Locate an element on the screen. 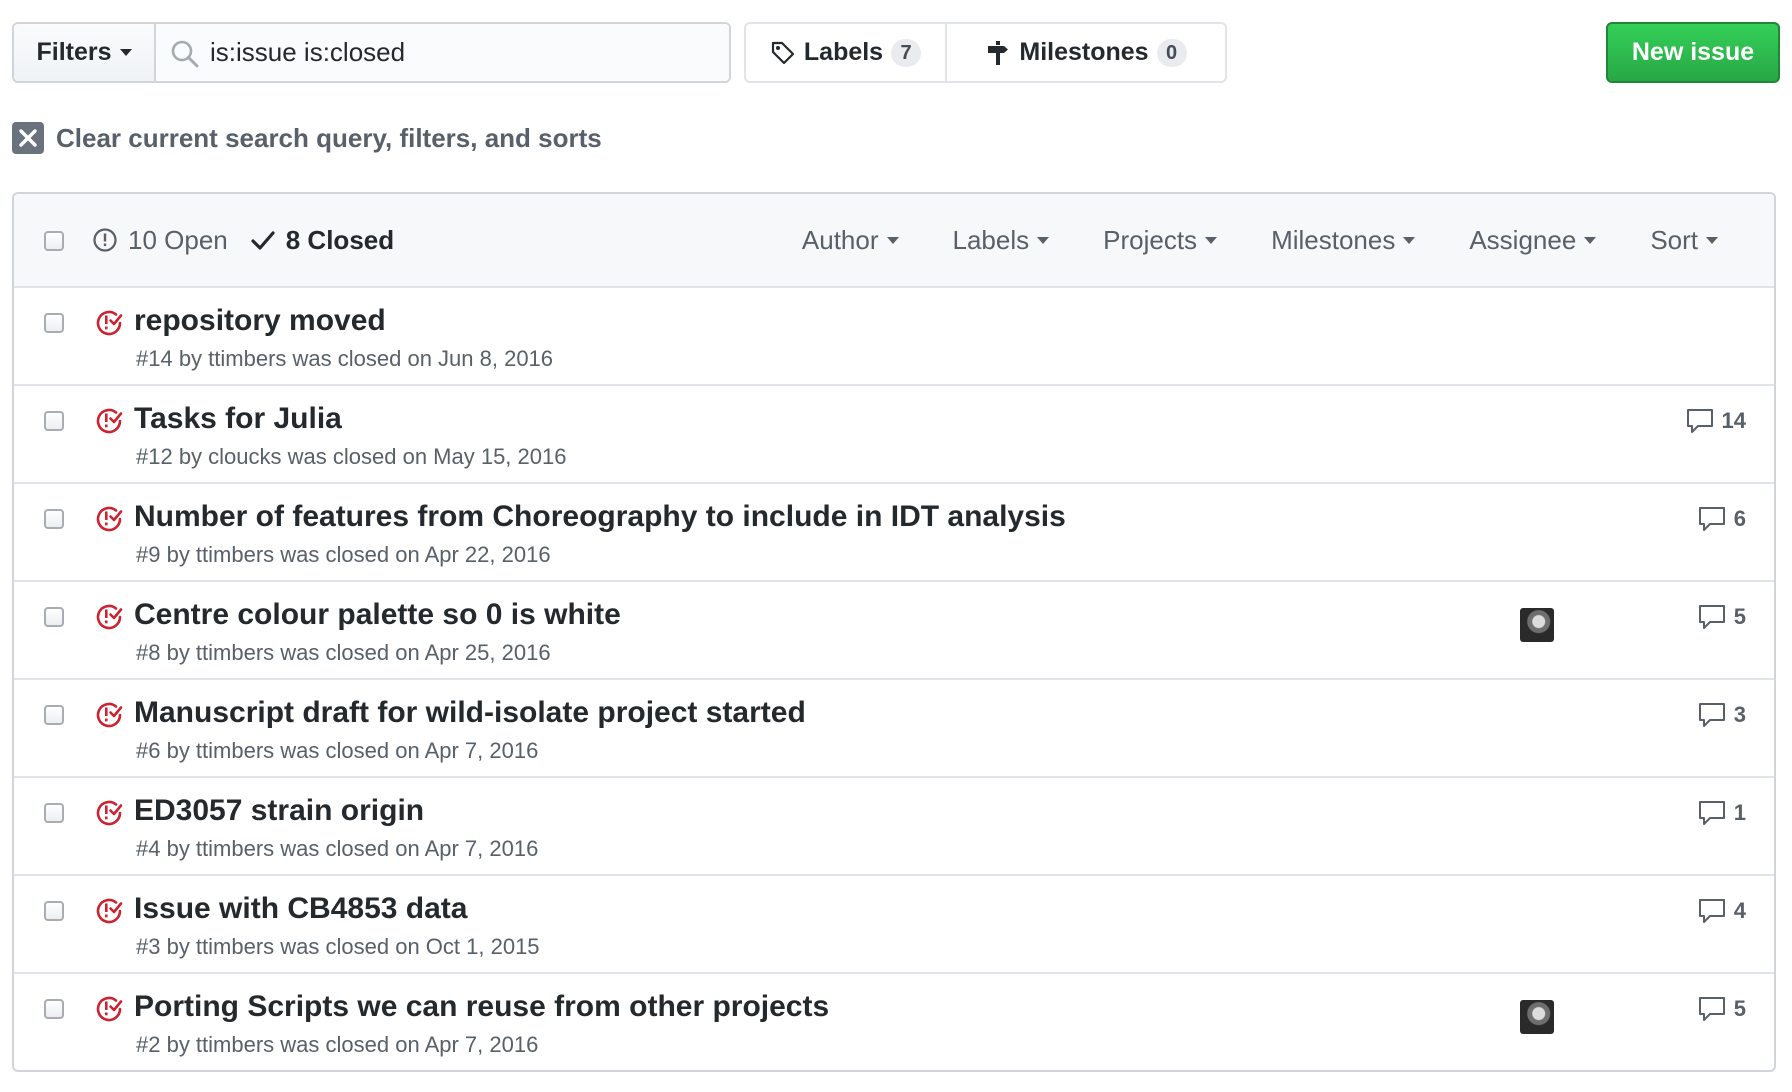 The height and width of the screenshot is (1092, 1792). filters-label: Filters is located at coordinates (74, 52).